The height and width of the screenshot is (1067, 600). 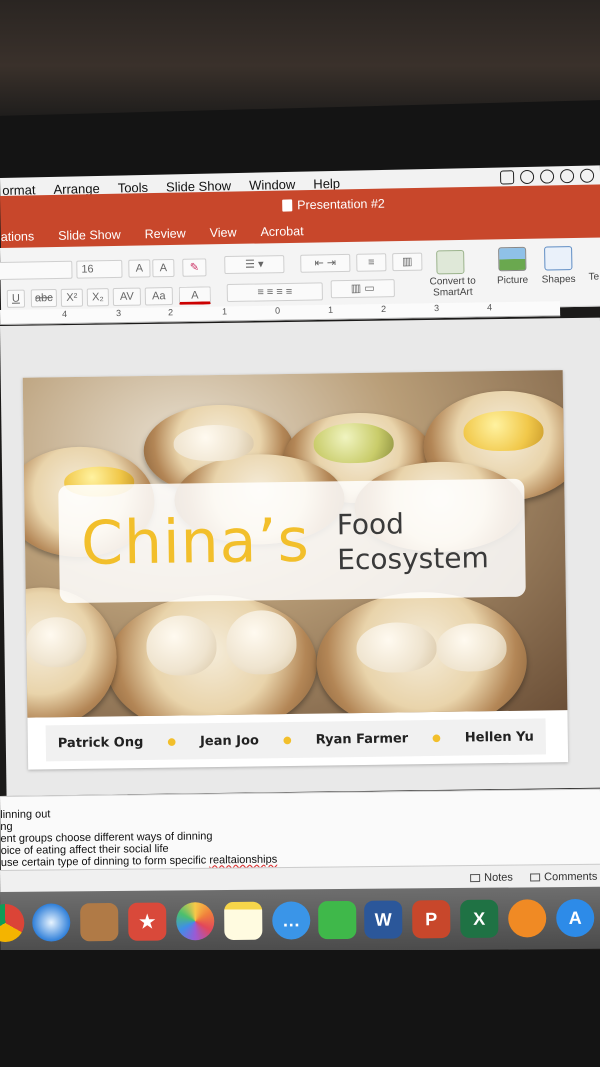 What do you see at coordinates (254, 265) in the screenshot?
I see `bullets-button: ☰ ▾` at bounding box center [254, 265].